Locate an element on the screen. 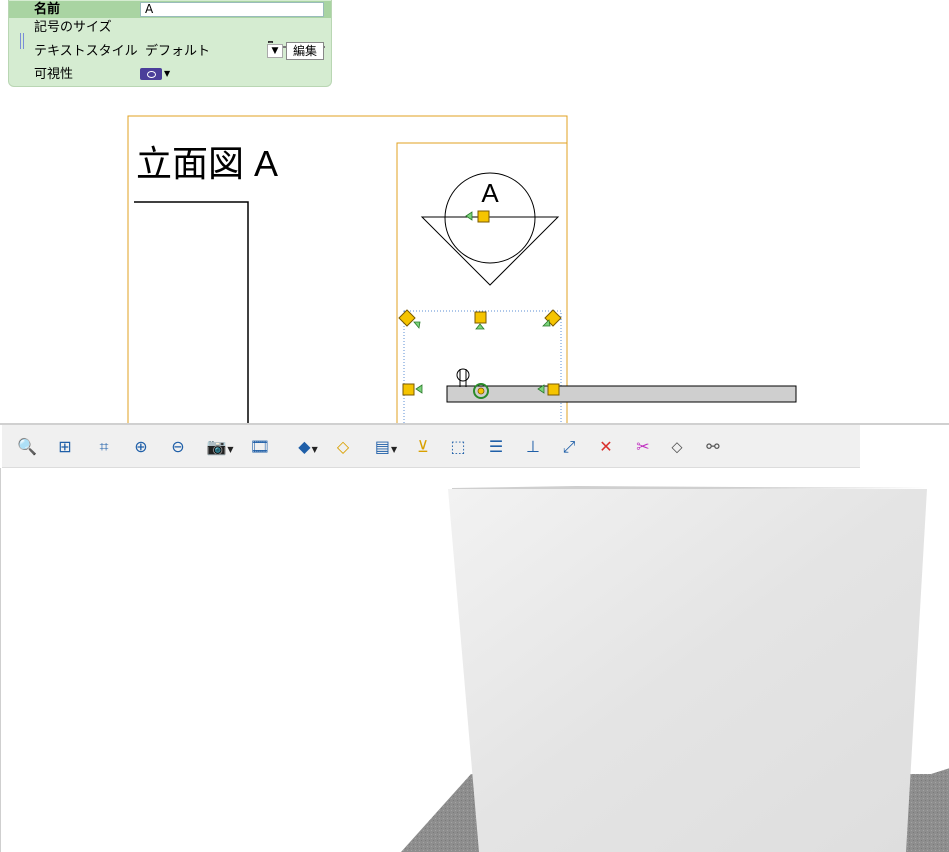 This screenshot has height=852, width=949. properties-panel: 名前 記号のサイズ テキストスタイル デフォルト ▼ 編集 可視性 ▼ is located at coordinates (170, 43).